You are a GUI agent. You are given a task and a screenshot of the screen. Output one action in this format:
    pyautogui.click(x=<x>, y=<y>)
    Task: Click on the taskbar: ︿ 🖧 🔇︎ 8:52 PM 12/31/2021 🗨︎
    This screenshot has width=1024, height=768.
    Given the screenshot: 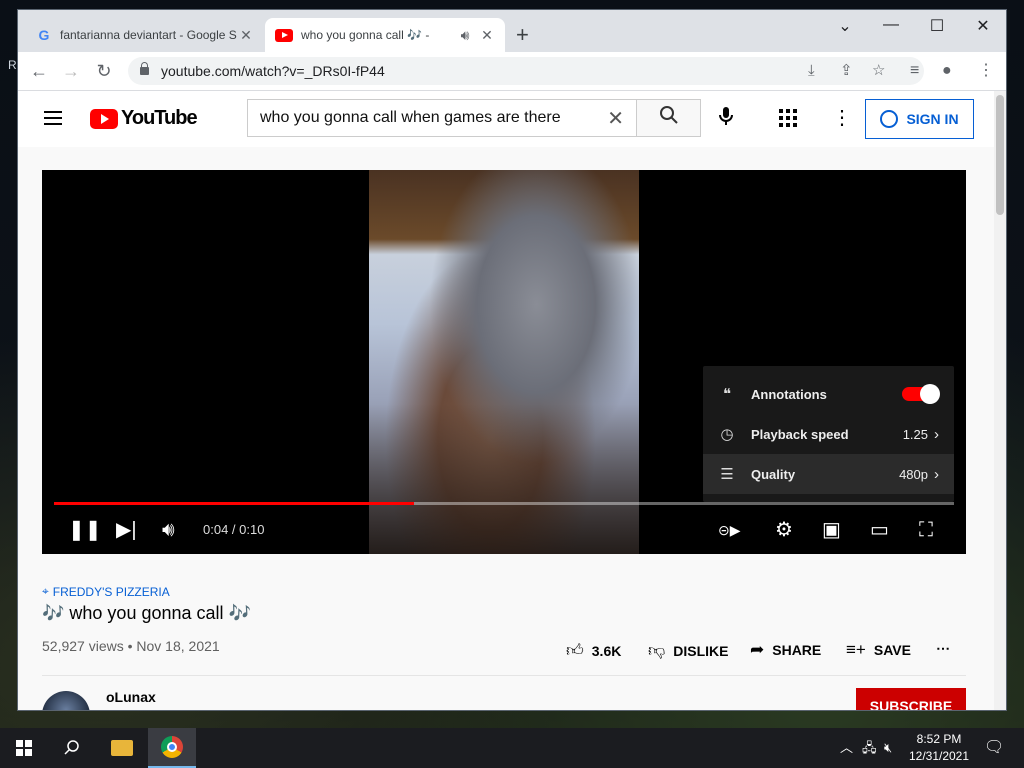 What is the action you would take?
    pyautogui.click(x=512, y=748)
    